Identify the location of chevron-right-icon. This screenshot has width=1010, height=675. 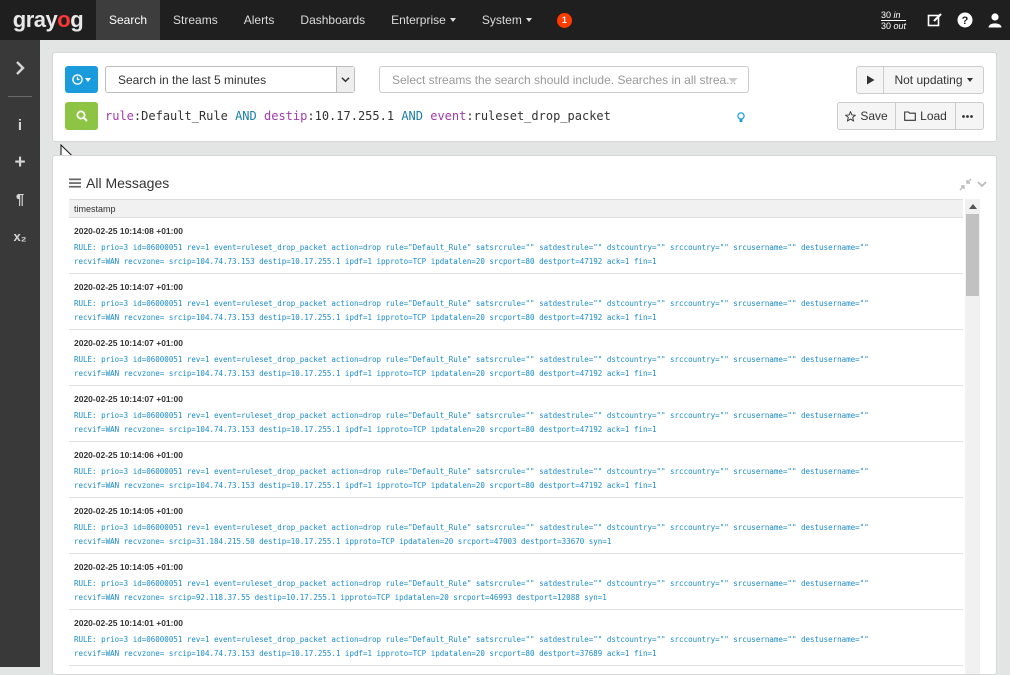
(20, 68).